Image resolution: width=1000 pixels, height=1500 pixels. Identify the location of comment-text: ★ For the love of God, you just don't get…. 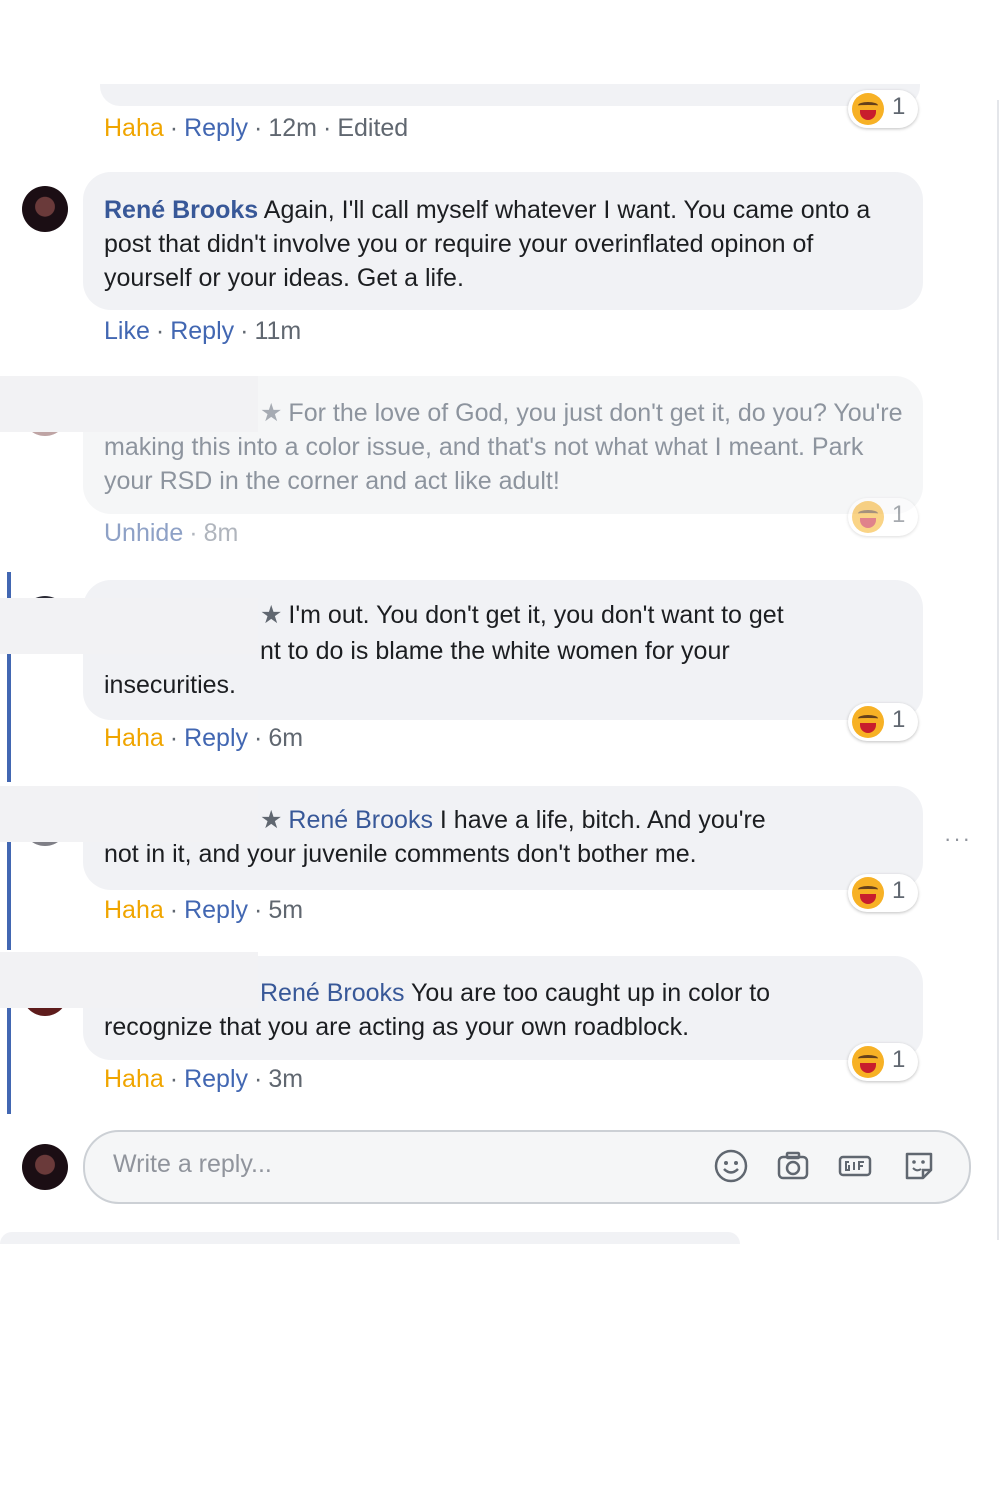
(504, 447).